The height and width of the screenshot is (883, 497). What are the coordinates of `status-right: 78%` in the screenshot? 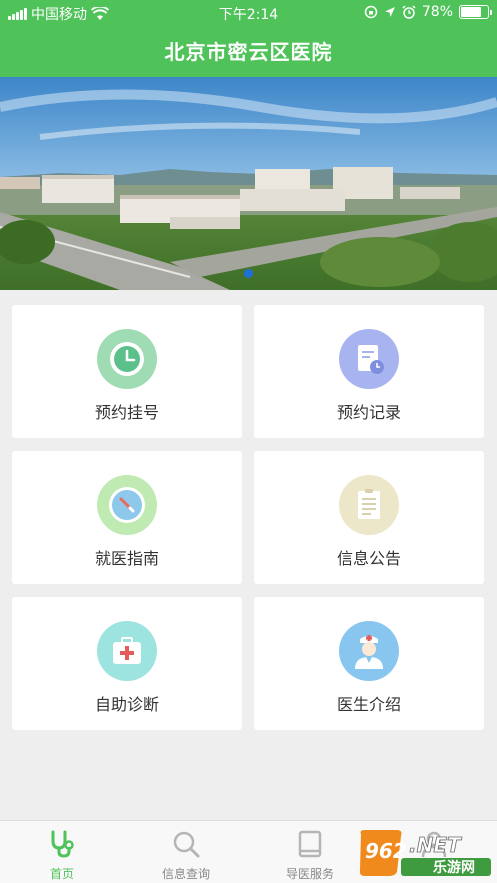 It's located at (428, 12).